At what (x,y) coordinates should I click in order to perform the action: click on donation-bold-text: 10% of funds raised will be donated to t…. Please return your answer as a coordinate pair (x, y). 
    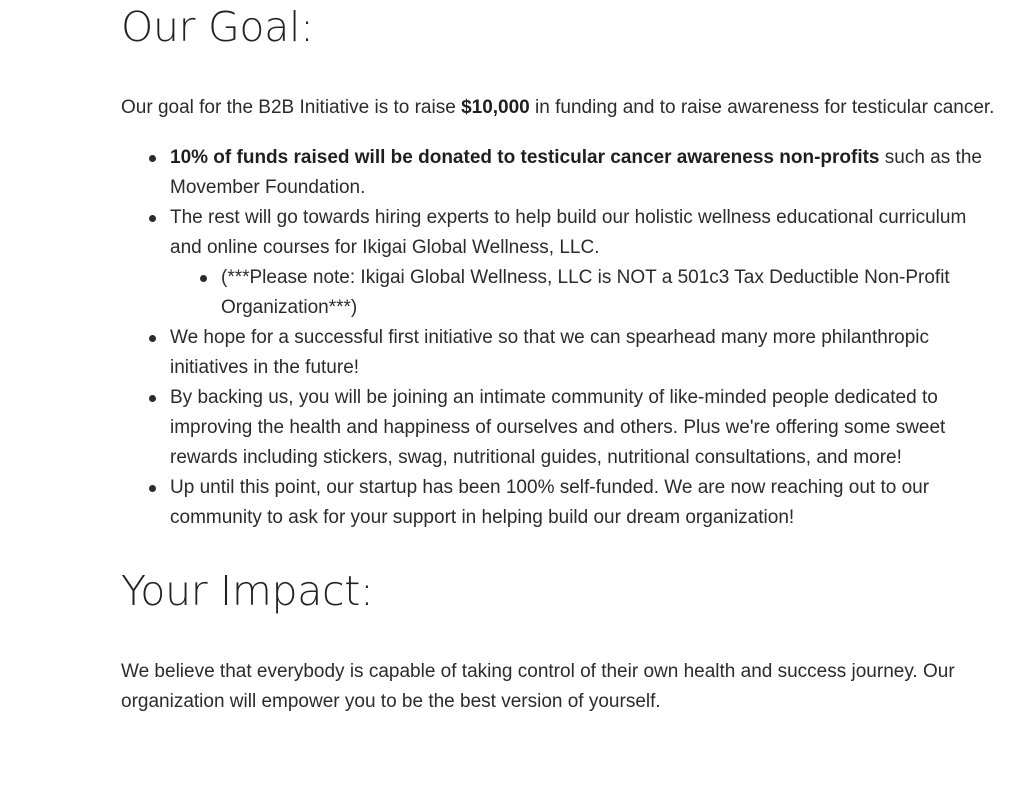
    Looking at the image, I should click on (525, 157).